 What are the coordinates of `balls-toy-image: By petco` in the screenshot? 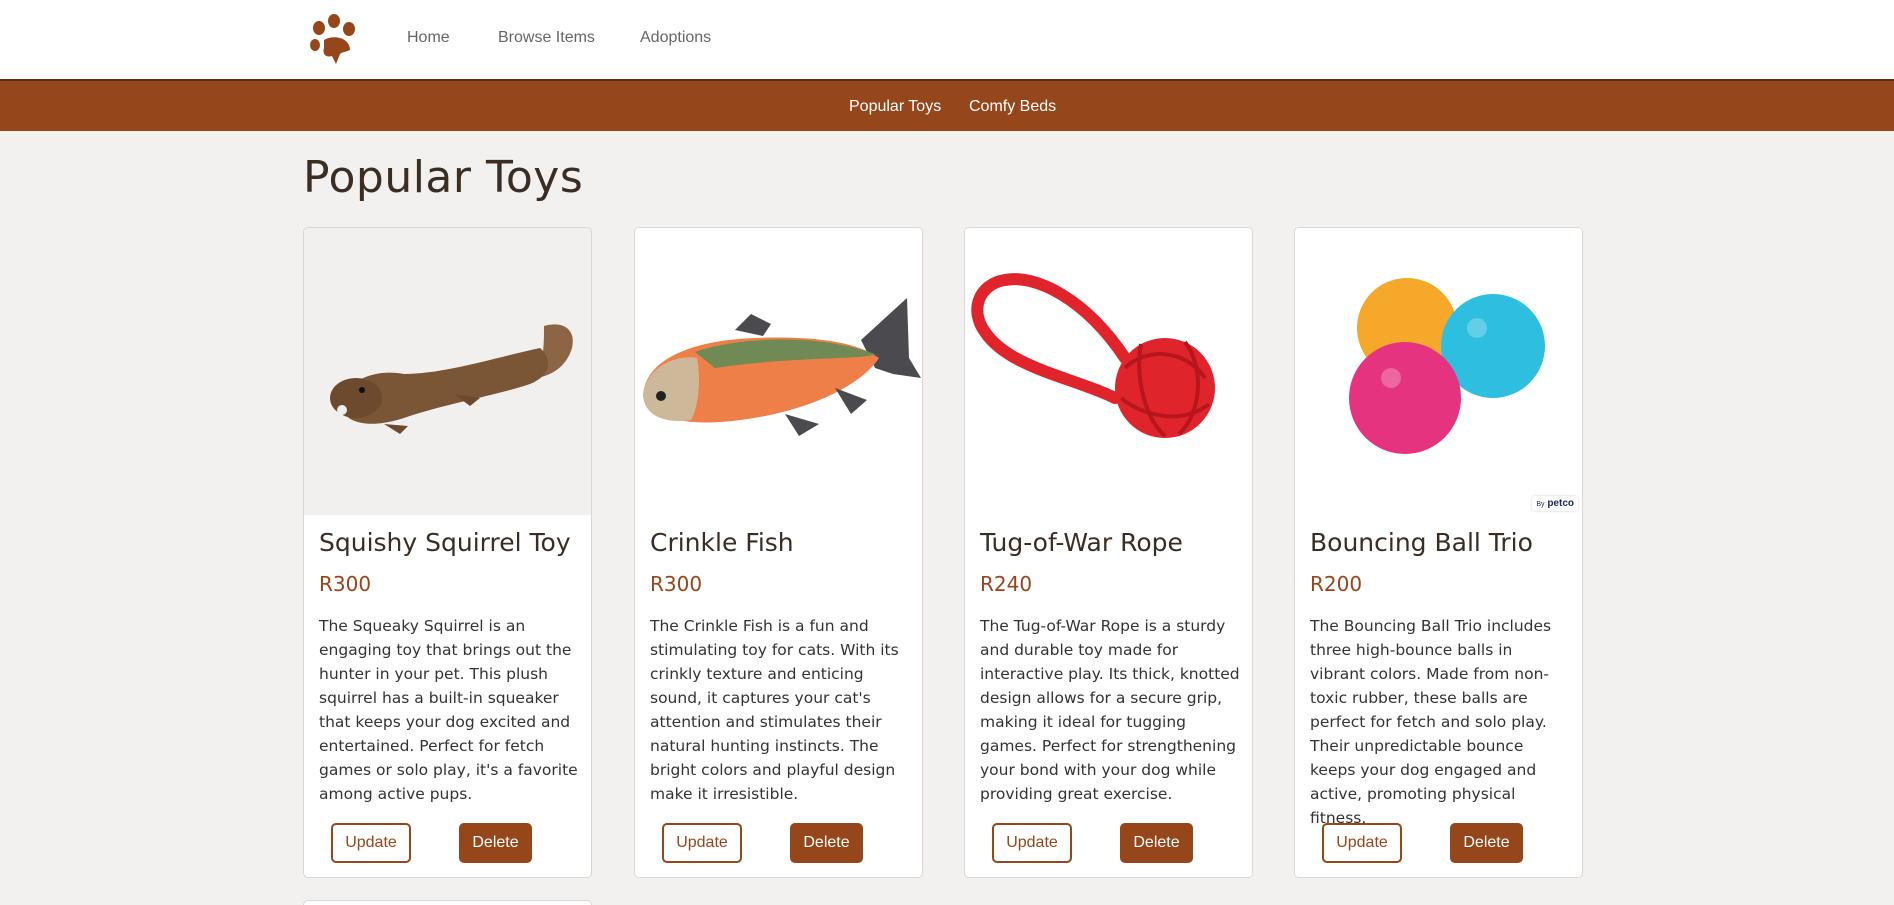 It's located at (1438, 371).